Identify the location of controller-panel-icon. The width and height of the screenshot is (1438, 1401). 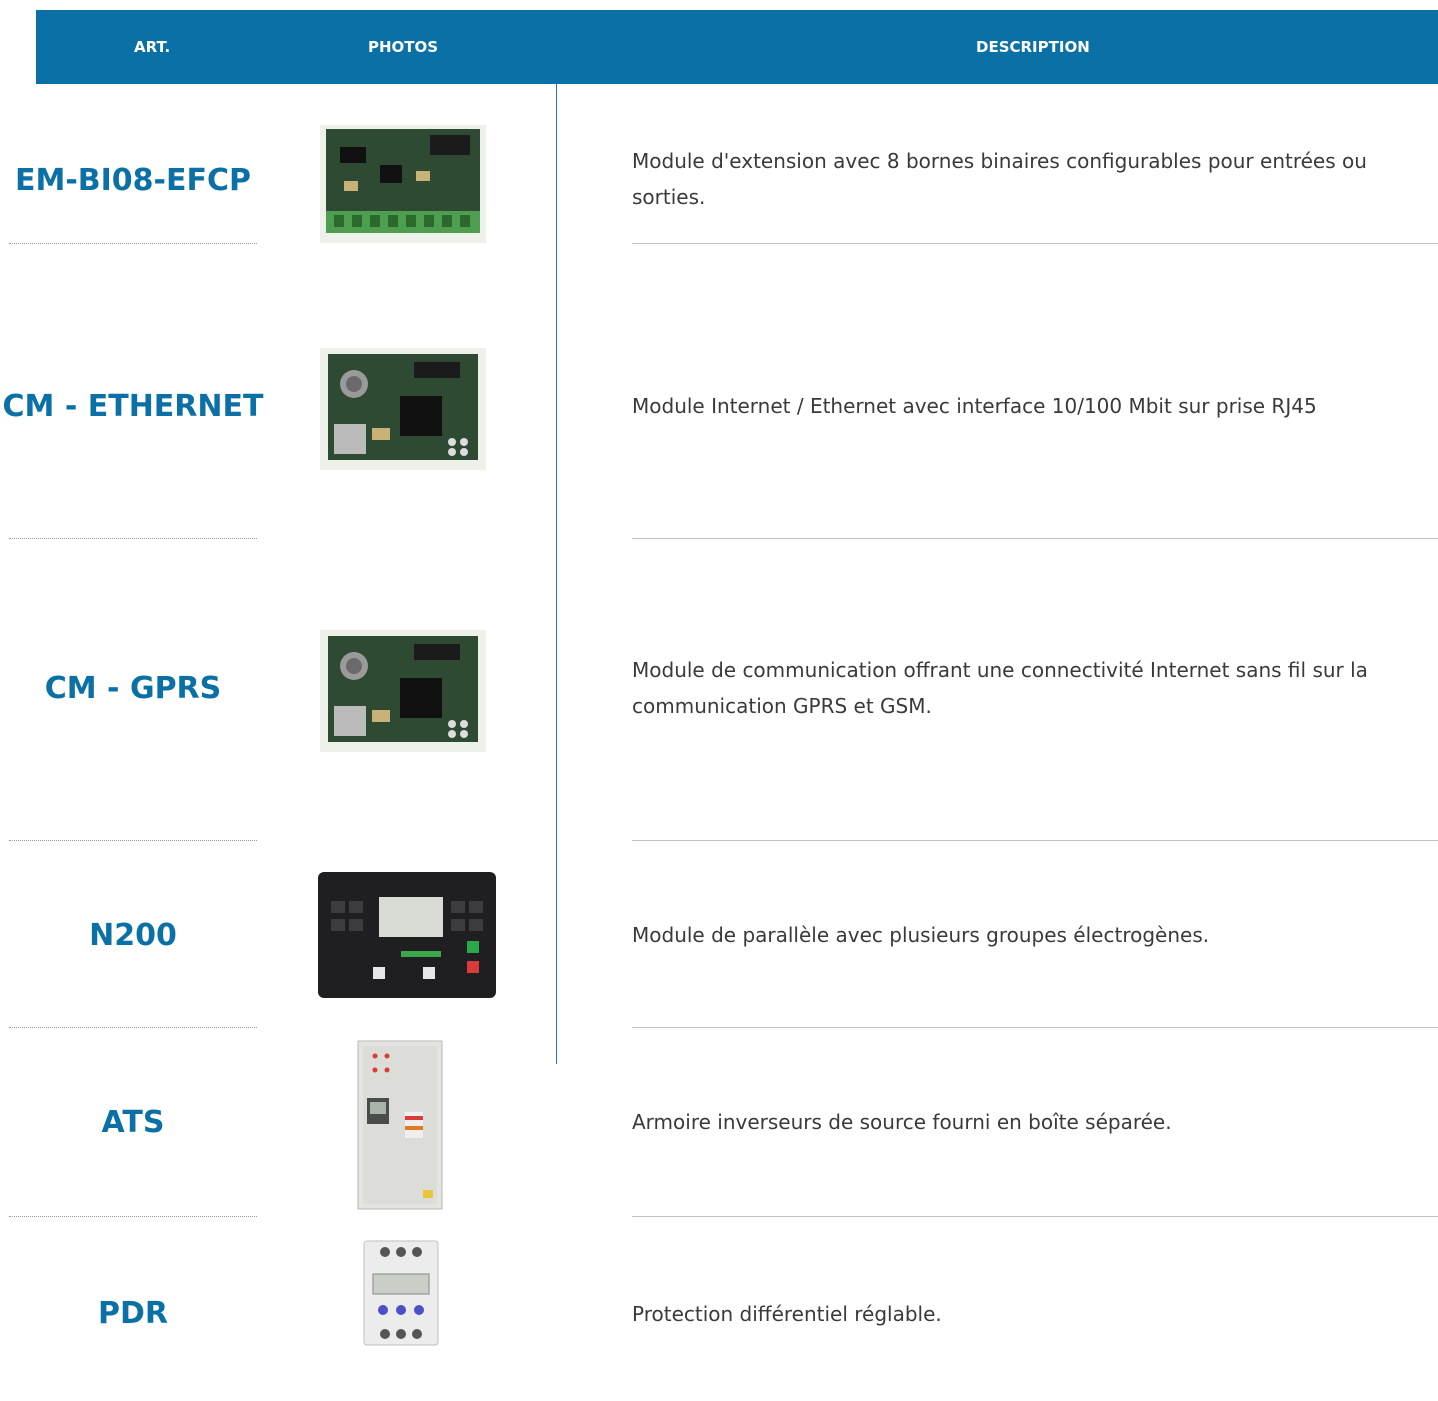
(407, 935).